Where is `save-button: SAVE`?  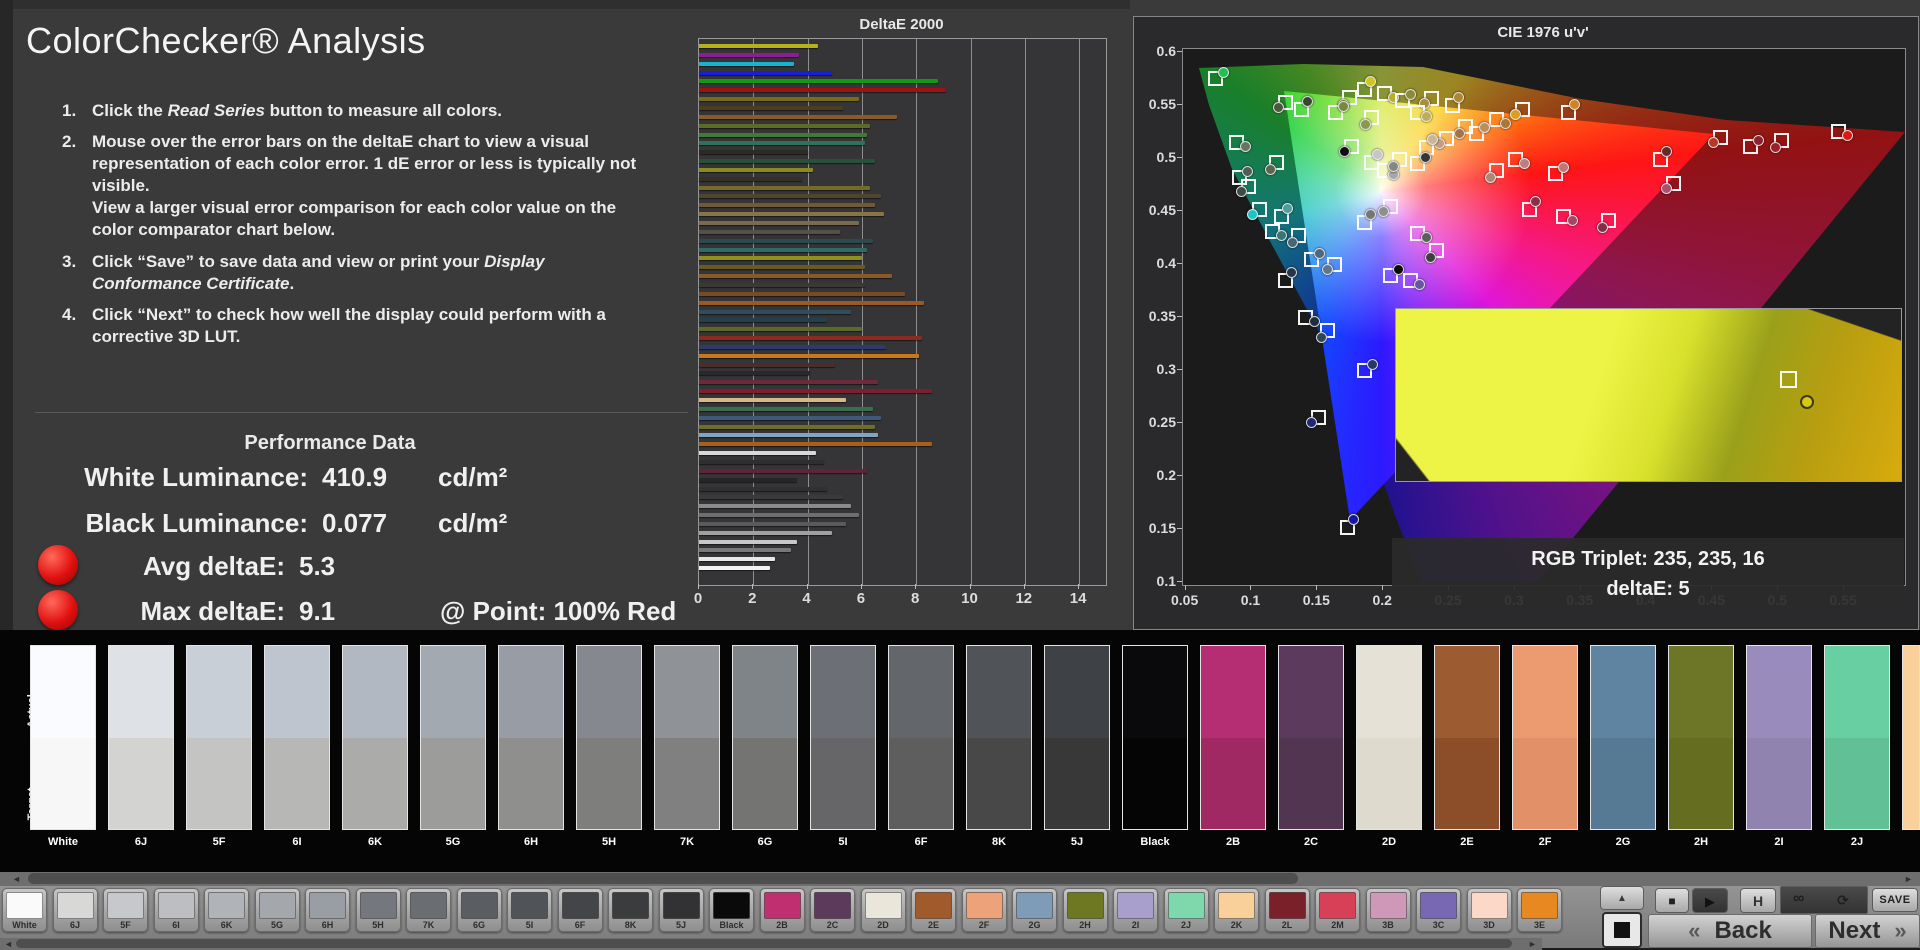 save-button: SAVE is located at coordinates (1895, 900).